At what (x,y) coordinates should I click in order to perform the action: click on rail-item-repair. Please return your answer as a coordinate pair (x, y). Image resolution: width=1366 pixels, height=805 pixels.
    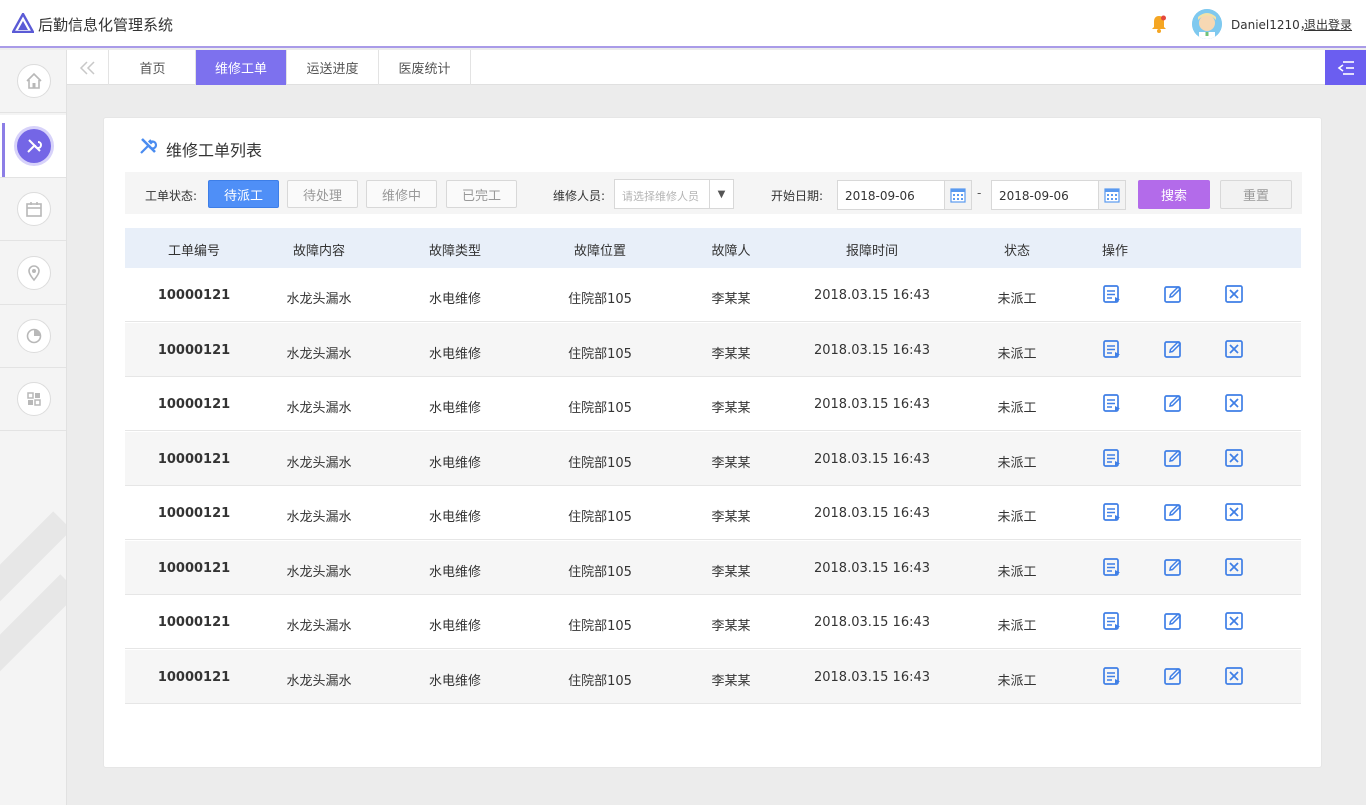
    Looking at the image, I should click on (33, 146).